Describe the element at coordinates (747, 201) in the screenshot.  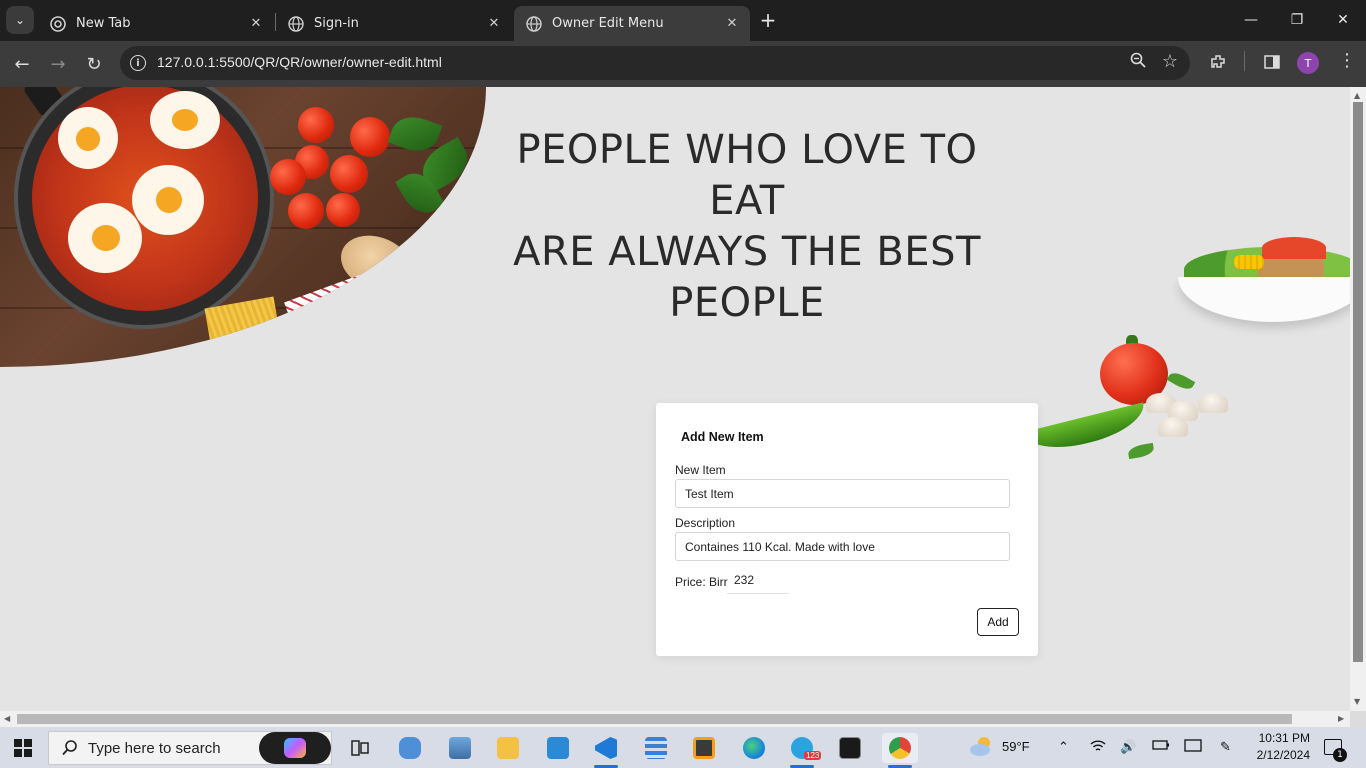
I see `slogan-line: EAT` at that location.